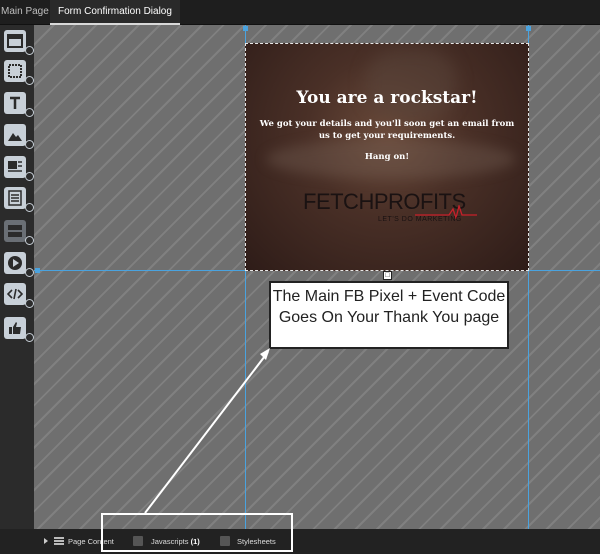  I want to click on bottom-highlight-box, so click(197, 532).